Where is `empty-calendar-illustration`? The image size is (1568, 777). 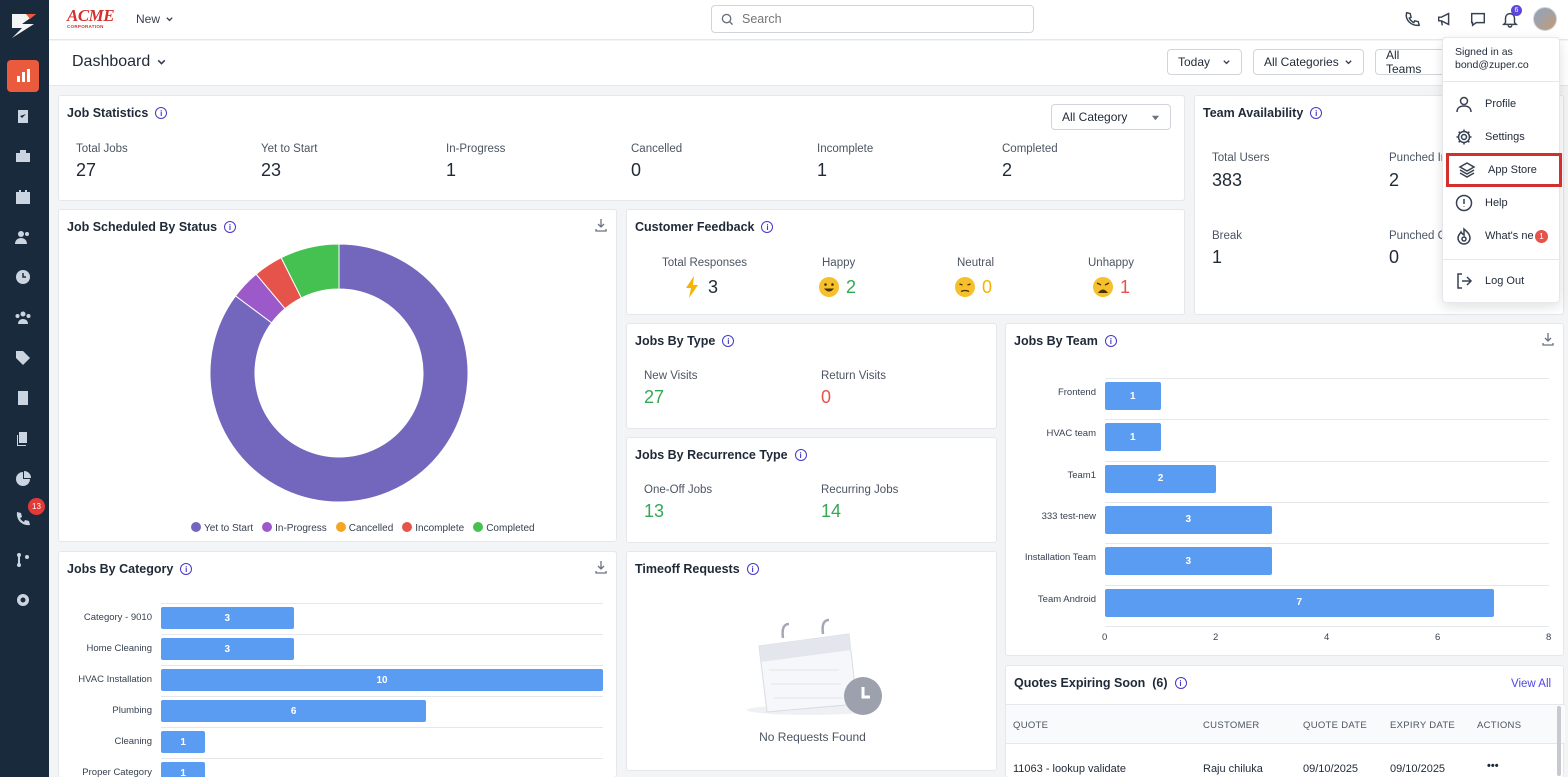
empty-calendar-illustration is located at coordinates (814, 666).